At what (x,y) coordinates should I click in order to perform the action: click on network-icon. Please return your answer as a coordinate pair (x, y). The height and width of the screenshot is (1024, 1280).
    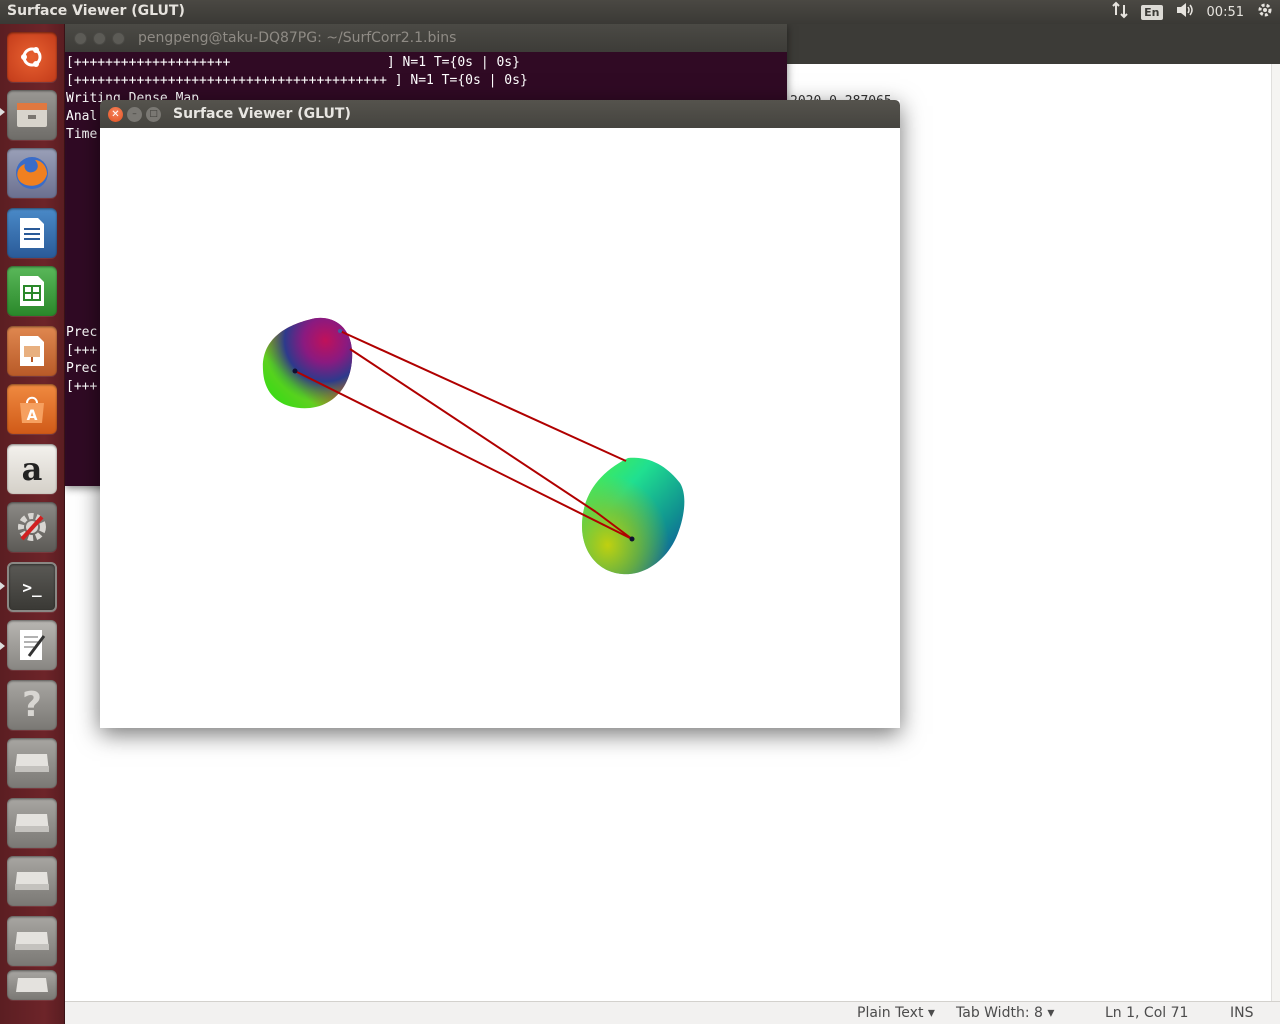
    Looking at the image, I should click on (1120, 12).